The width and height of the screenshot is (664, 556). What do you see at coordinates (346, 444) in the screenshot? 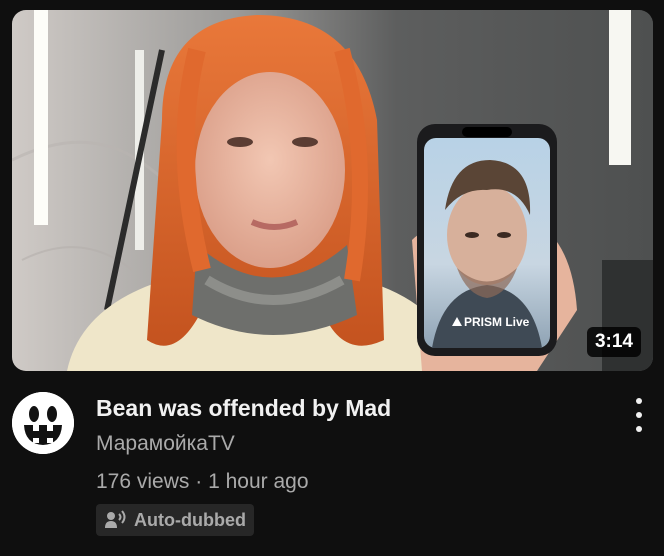
I see `channel-name: МарамойкаTV` at bounding box center [346, 444].